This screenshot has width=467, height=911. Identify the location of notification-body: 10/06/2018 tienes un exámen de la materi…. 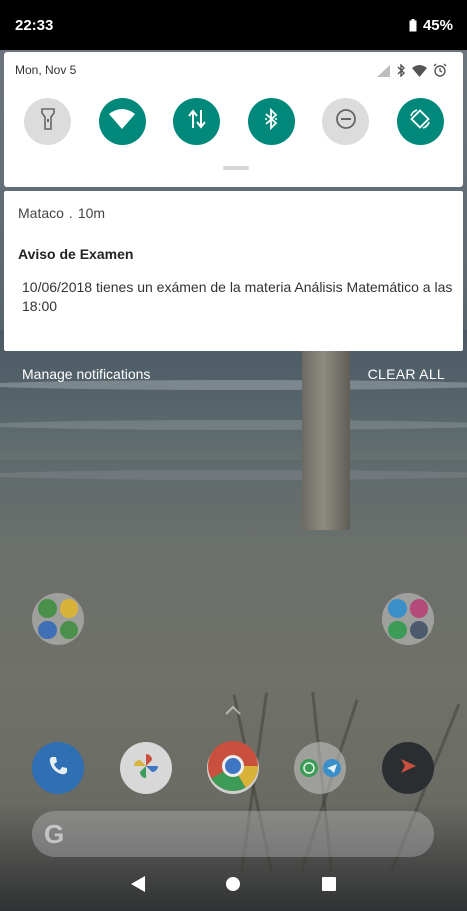
(237, 296).